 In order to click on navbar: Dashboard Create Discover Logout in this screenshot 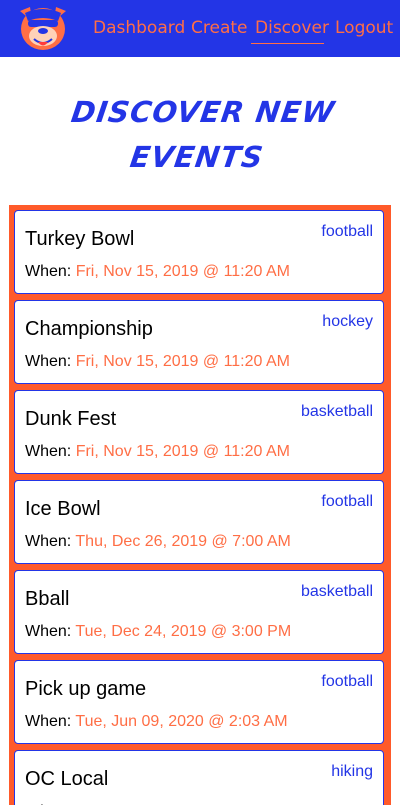, I will do `click(200, 28)`.